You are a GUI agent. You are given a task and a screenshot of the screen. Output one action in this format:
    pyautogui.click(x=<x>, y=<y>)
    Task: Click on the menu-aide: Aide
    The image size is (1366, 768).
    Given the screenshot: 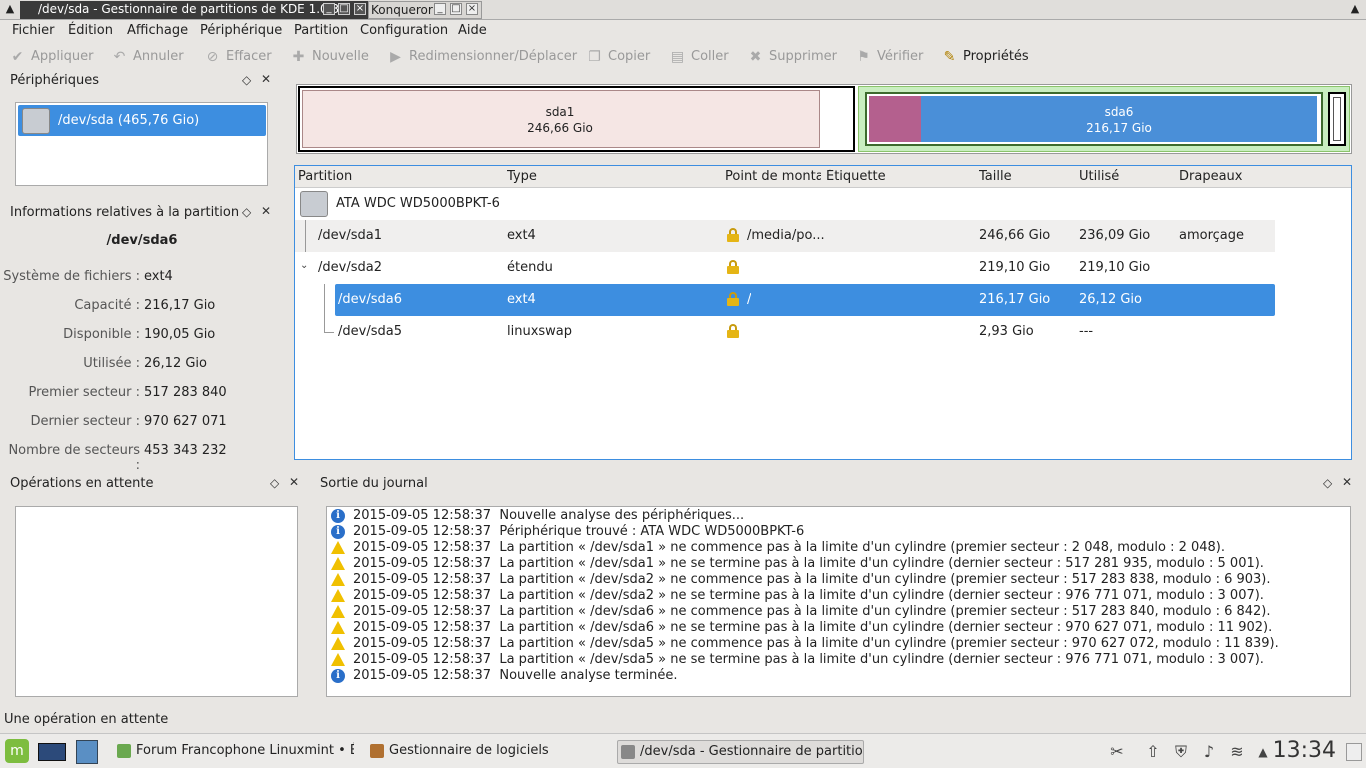 What is the action you would take?
    pyautogui.click(x=472, y=30)
    